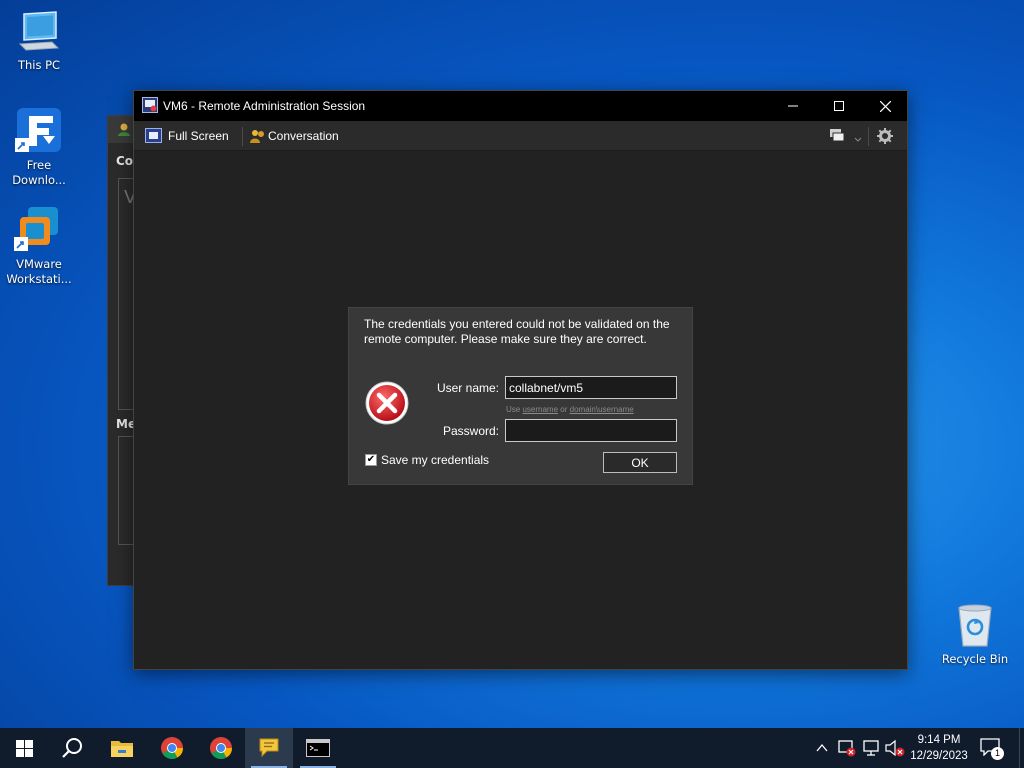 This screenshot has height=768, width=1024. I want to click on full-screen-icon, so click(153, 135).